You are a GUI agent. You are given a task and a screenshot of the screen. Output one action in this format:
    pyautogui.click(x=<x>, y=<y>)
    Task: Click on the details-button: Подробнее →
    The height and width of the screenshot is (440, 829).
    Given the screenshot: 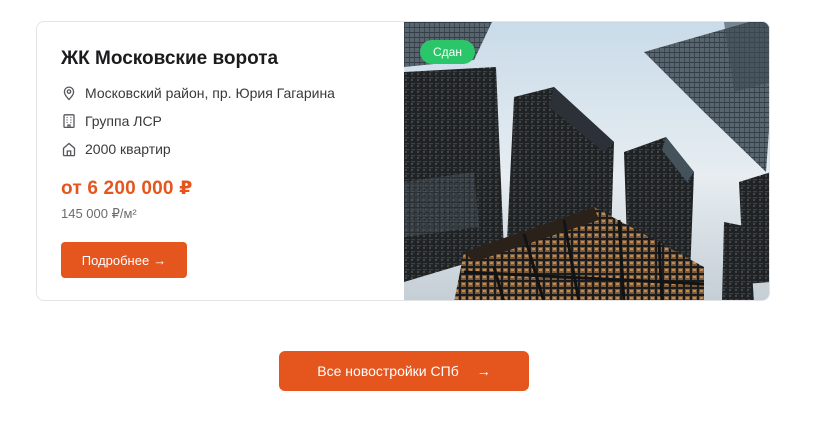 What is the action you would take?
    pyautogui.click(x=124, y=260)
    